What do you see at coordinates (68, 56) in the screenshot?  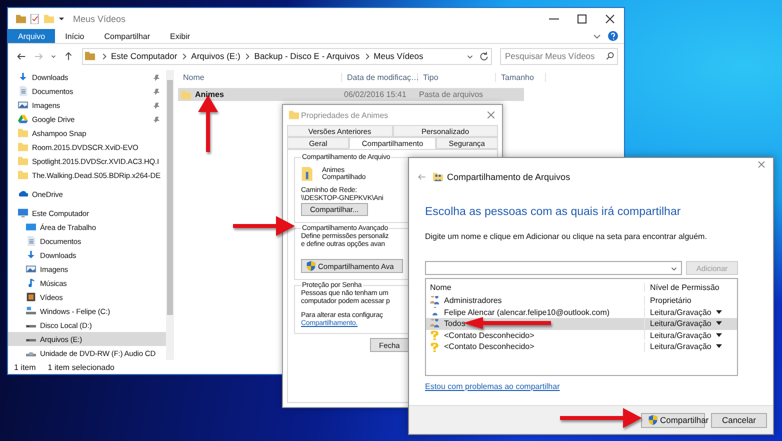 I see `up-arrow-icon` at bounding box center [68, 56].